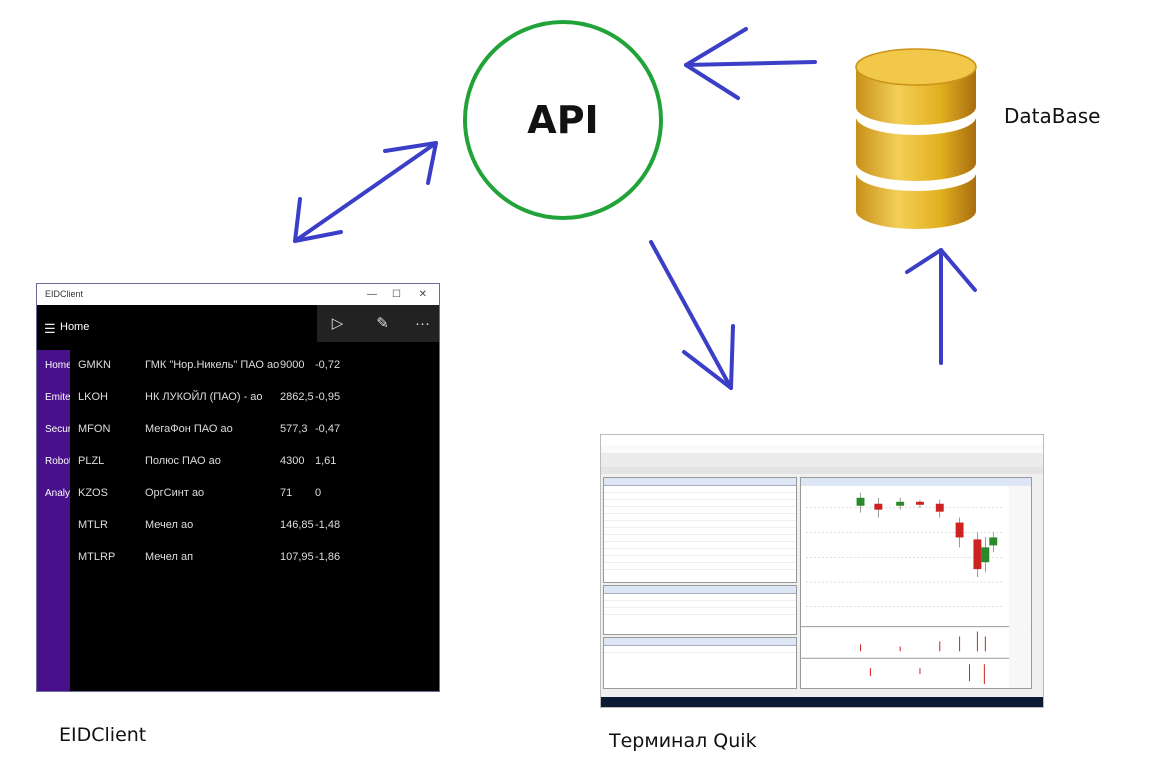  Describe the element at coordinates (177, 327) in the screenshot. I see `eid-header: ☰ Home` at that location.